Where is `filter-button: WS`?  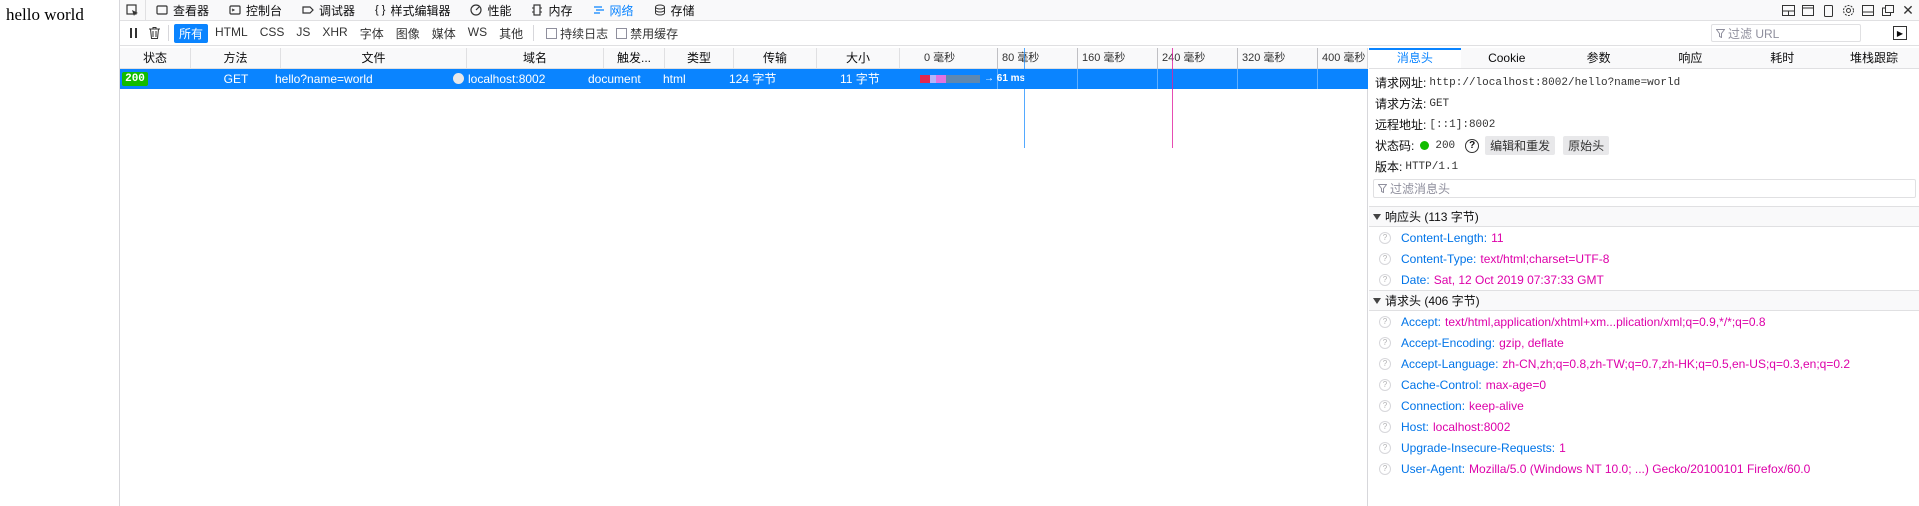 filter-button: WS is located at coordinates (477, 33).